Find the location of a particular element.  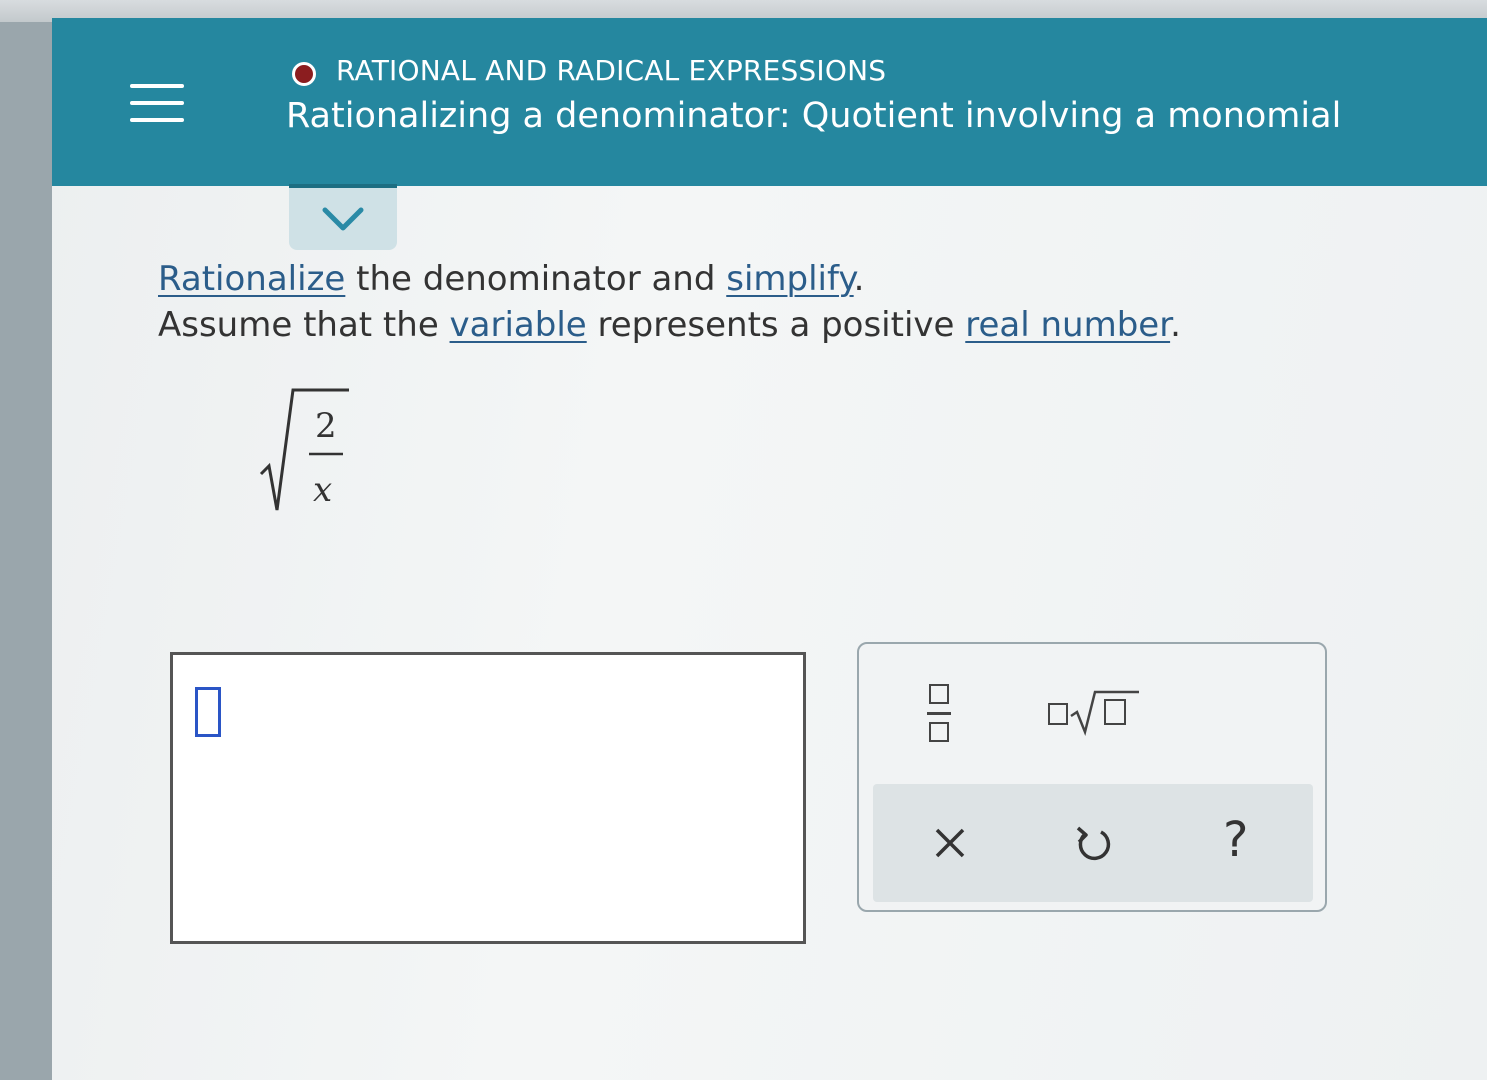

question-text: Assume that the is located at coordinates (304, 325).